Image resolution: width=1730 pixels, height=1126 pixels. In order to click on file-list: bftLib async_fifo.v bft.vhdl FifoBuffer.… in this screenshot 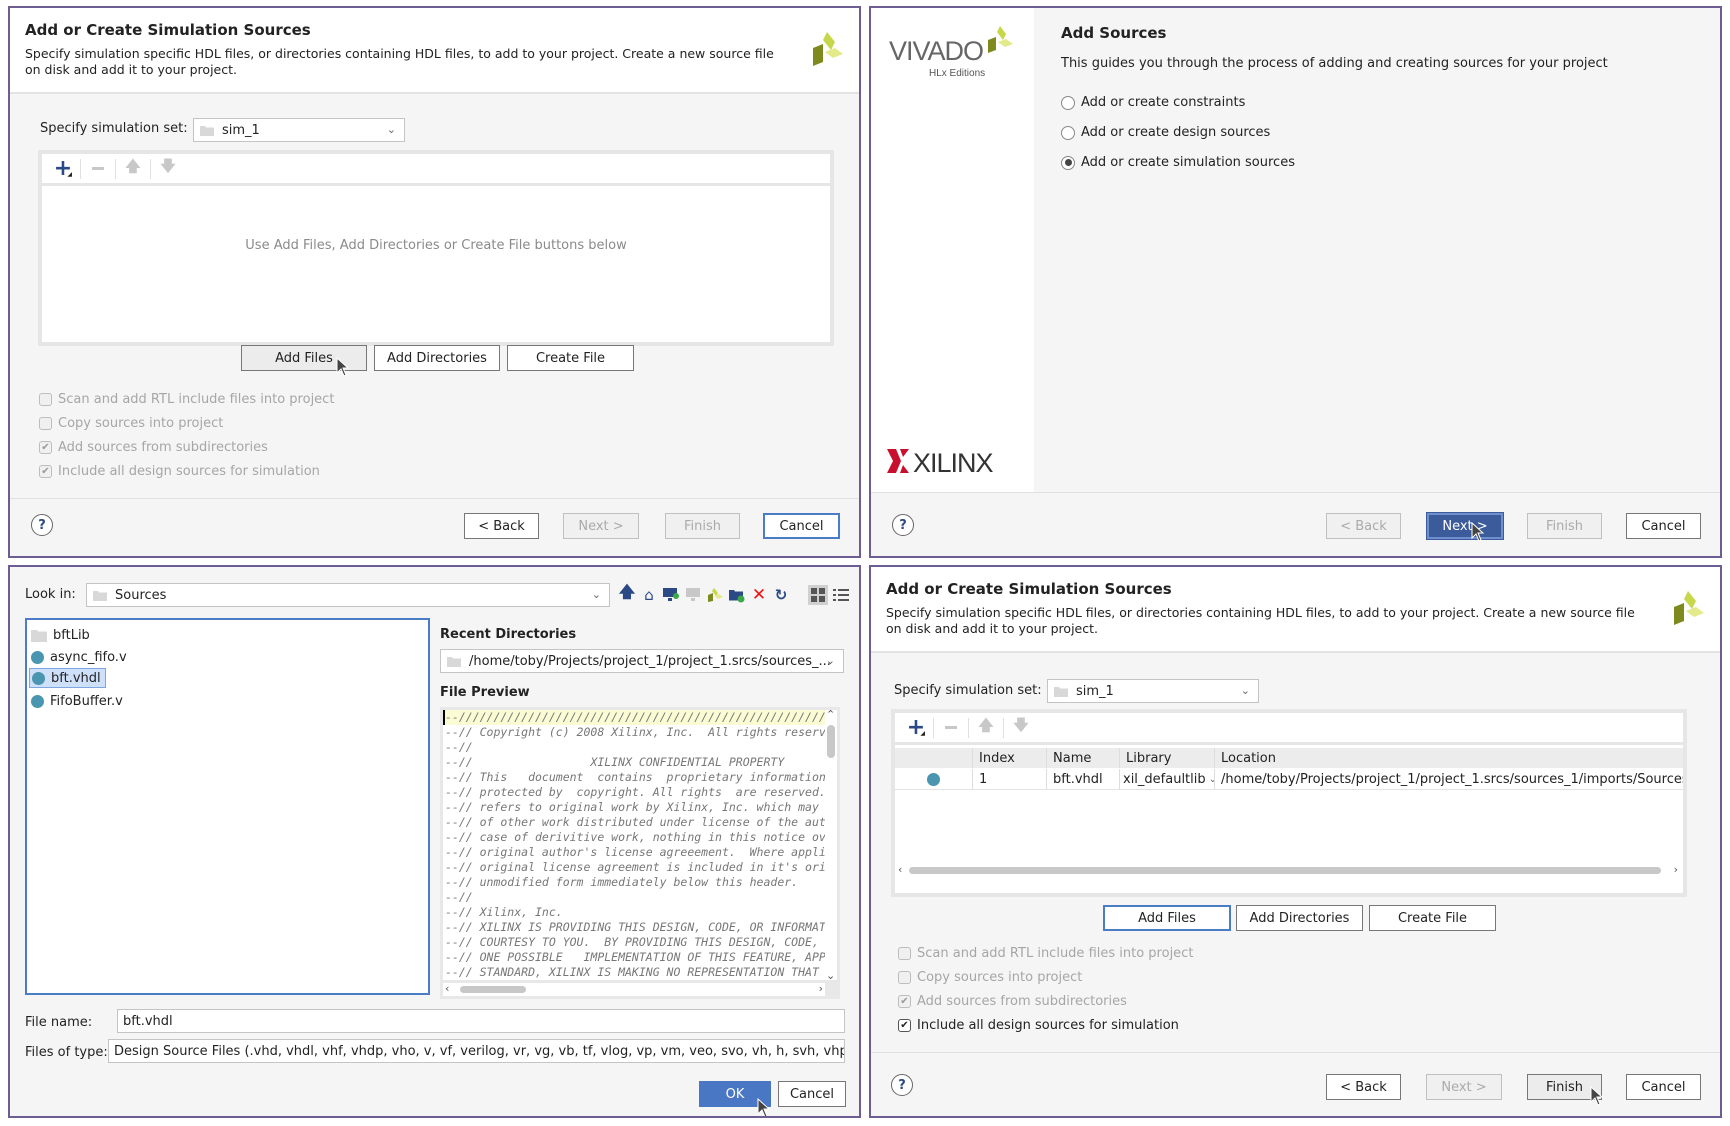, I will do `click(227, 806)`.